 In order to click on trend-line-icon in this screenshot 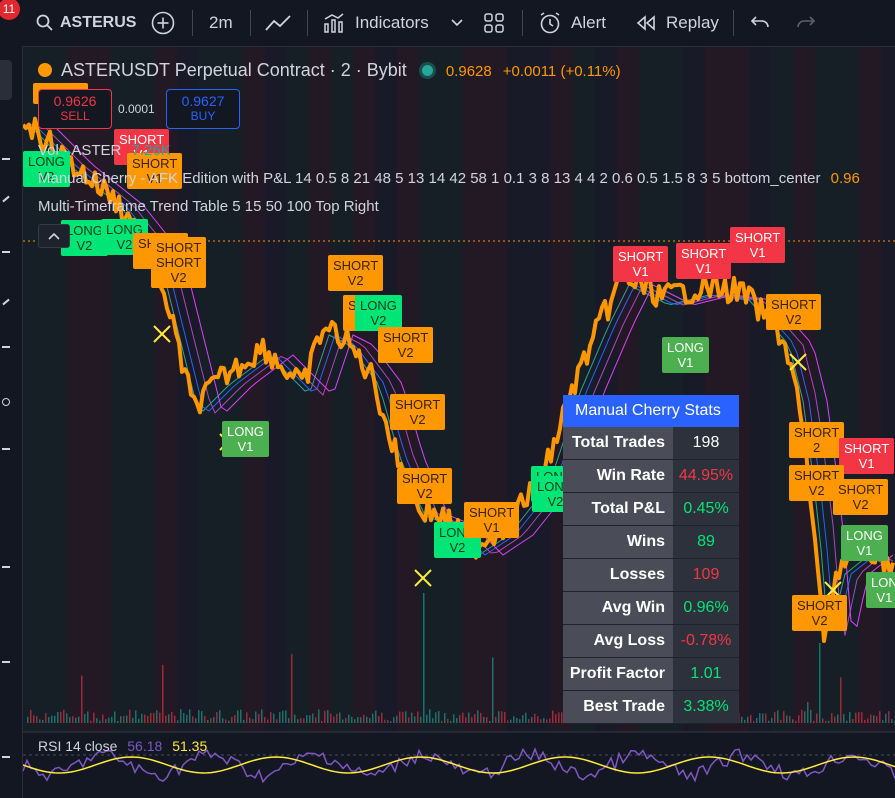, I will do `click(6, 199)`.